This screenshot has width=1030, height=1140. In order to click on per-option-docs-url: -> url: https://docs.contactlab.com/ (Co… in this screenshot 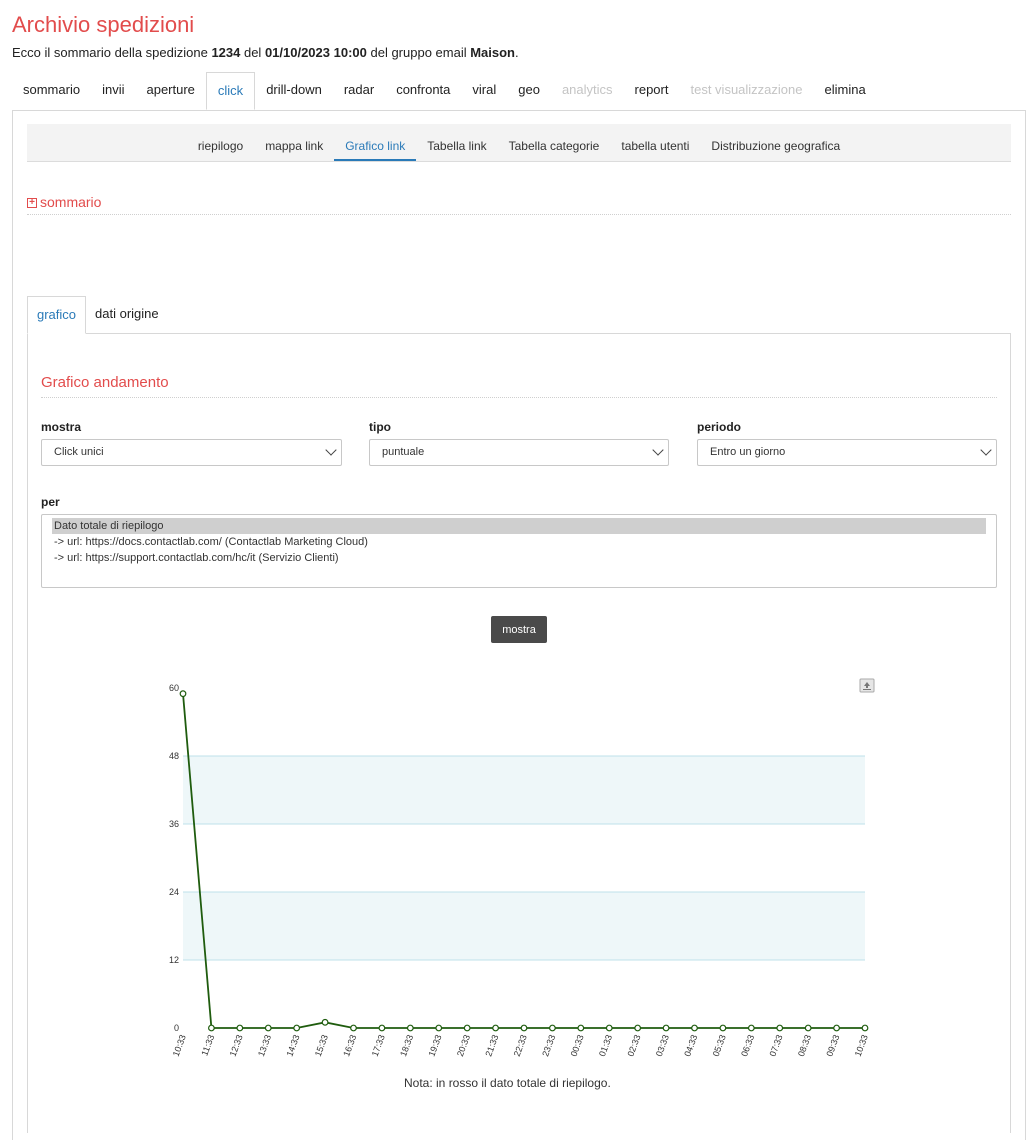, I will do `click(519, 542)`.